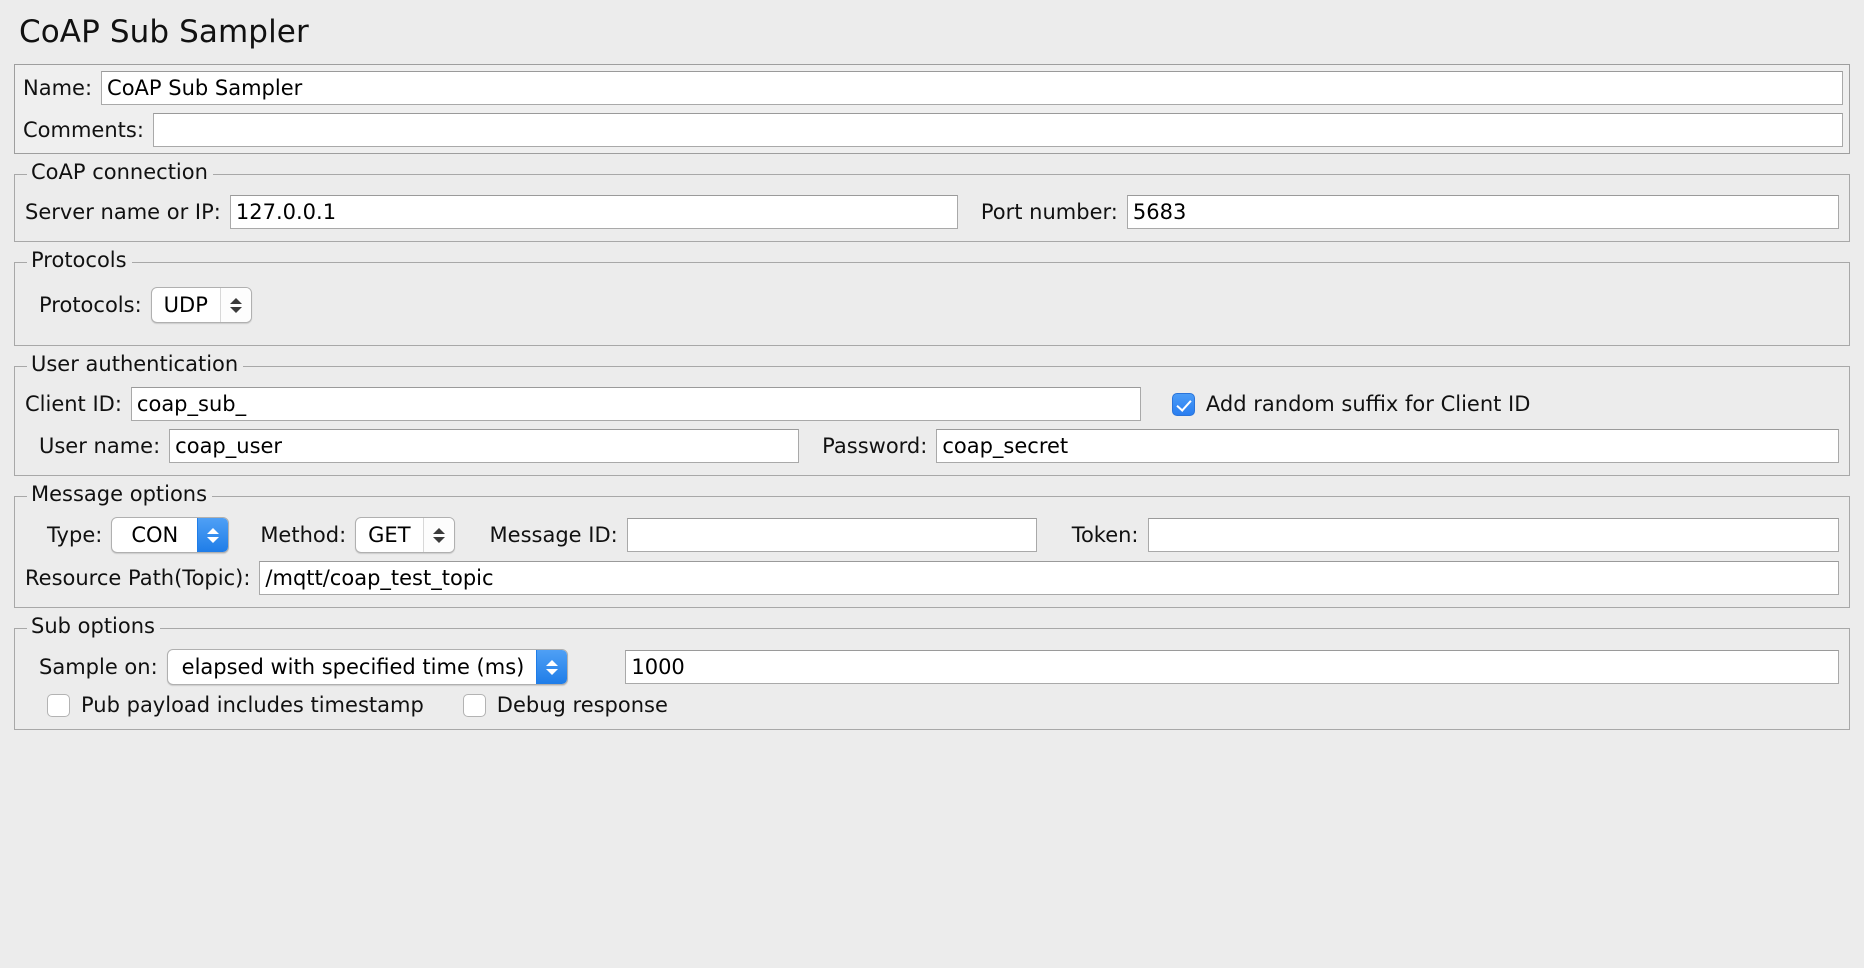  I want to click on pub-timestamp-checkbox-row: Pub payload includes timestamp, so click(224, 705).